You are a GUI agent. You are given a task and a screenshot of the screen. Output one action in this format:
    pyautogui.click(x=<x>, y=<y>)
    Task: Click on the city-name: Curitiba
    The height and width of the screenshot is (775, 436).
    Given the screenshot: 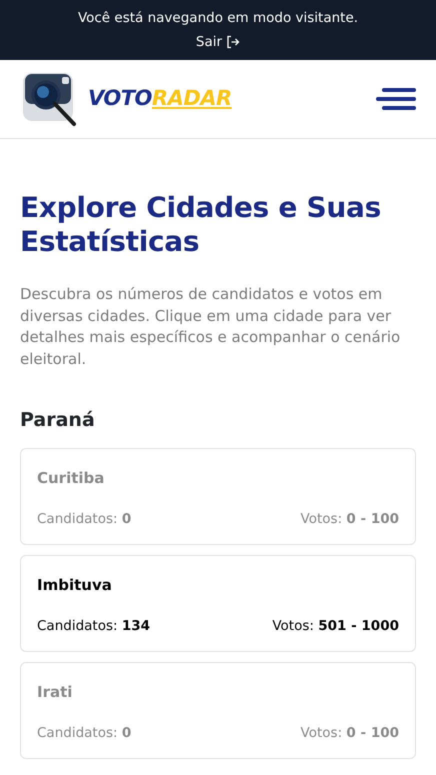 What is the action you would take?
    pyautogui.click(x=71, y=478)
    